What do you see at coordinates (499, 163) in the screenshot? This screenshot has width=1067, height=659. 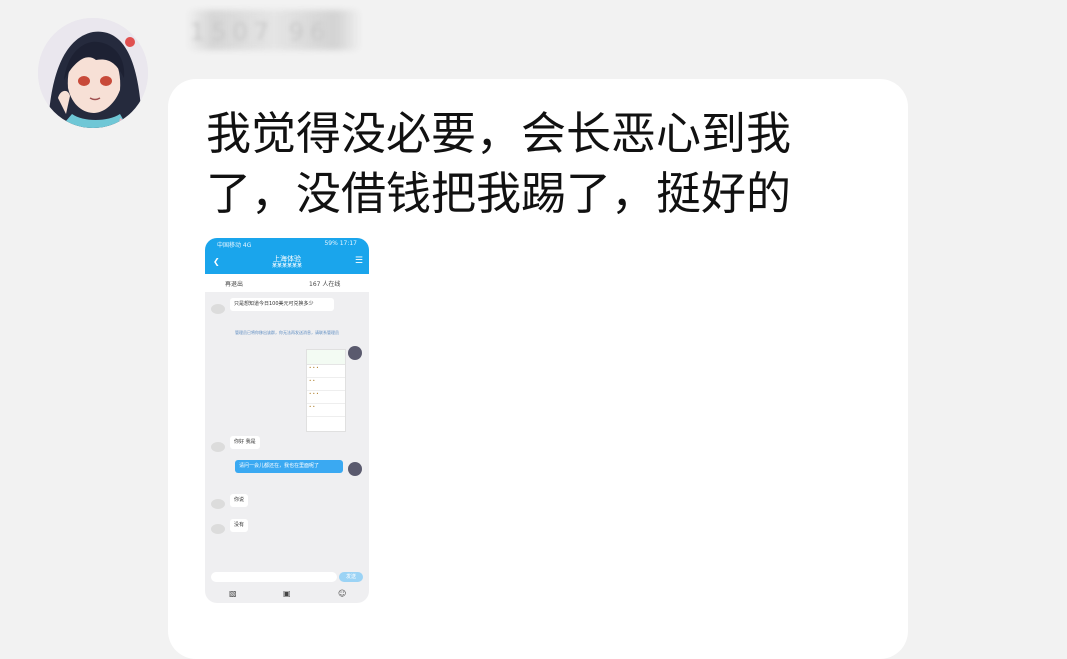 I see `message-text: 我觉得没必要，会长恶心到我了，没借钱把我踢了，挺好的` at bounding box center [499, 163].